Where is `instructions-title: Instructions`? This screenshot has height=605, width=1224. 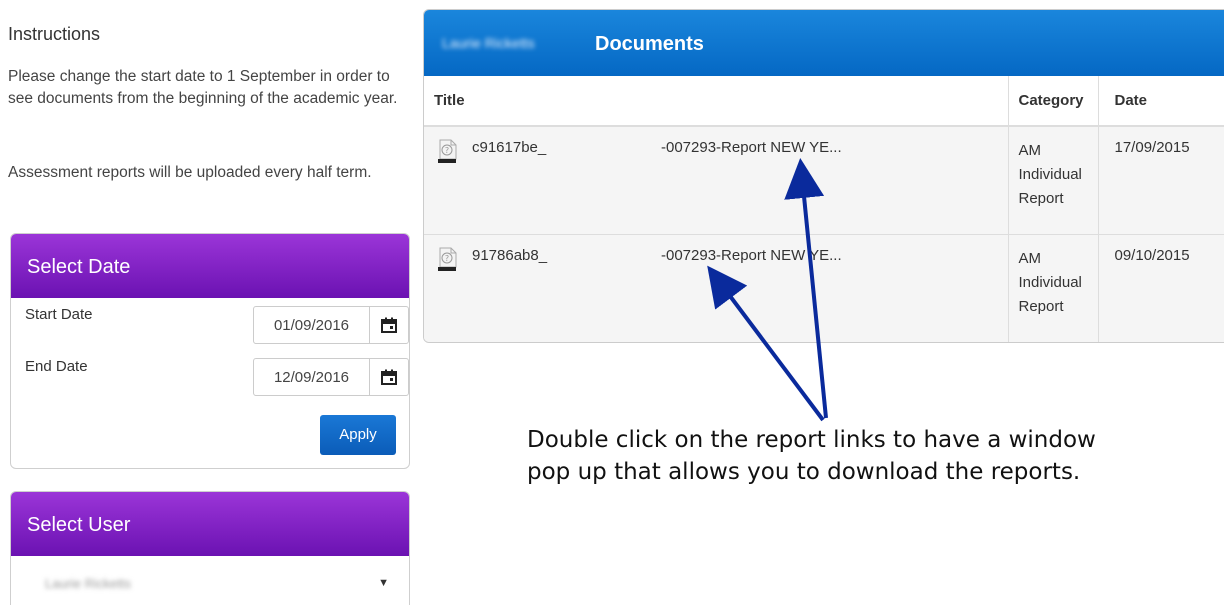 instructions-title: Instructions is located at coordinates (54, 34).